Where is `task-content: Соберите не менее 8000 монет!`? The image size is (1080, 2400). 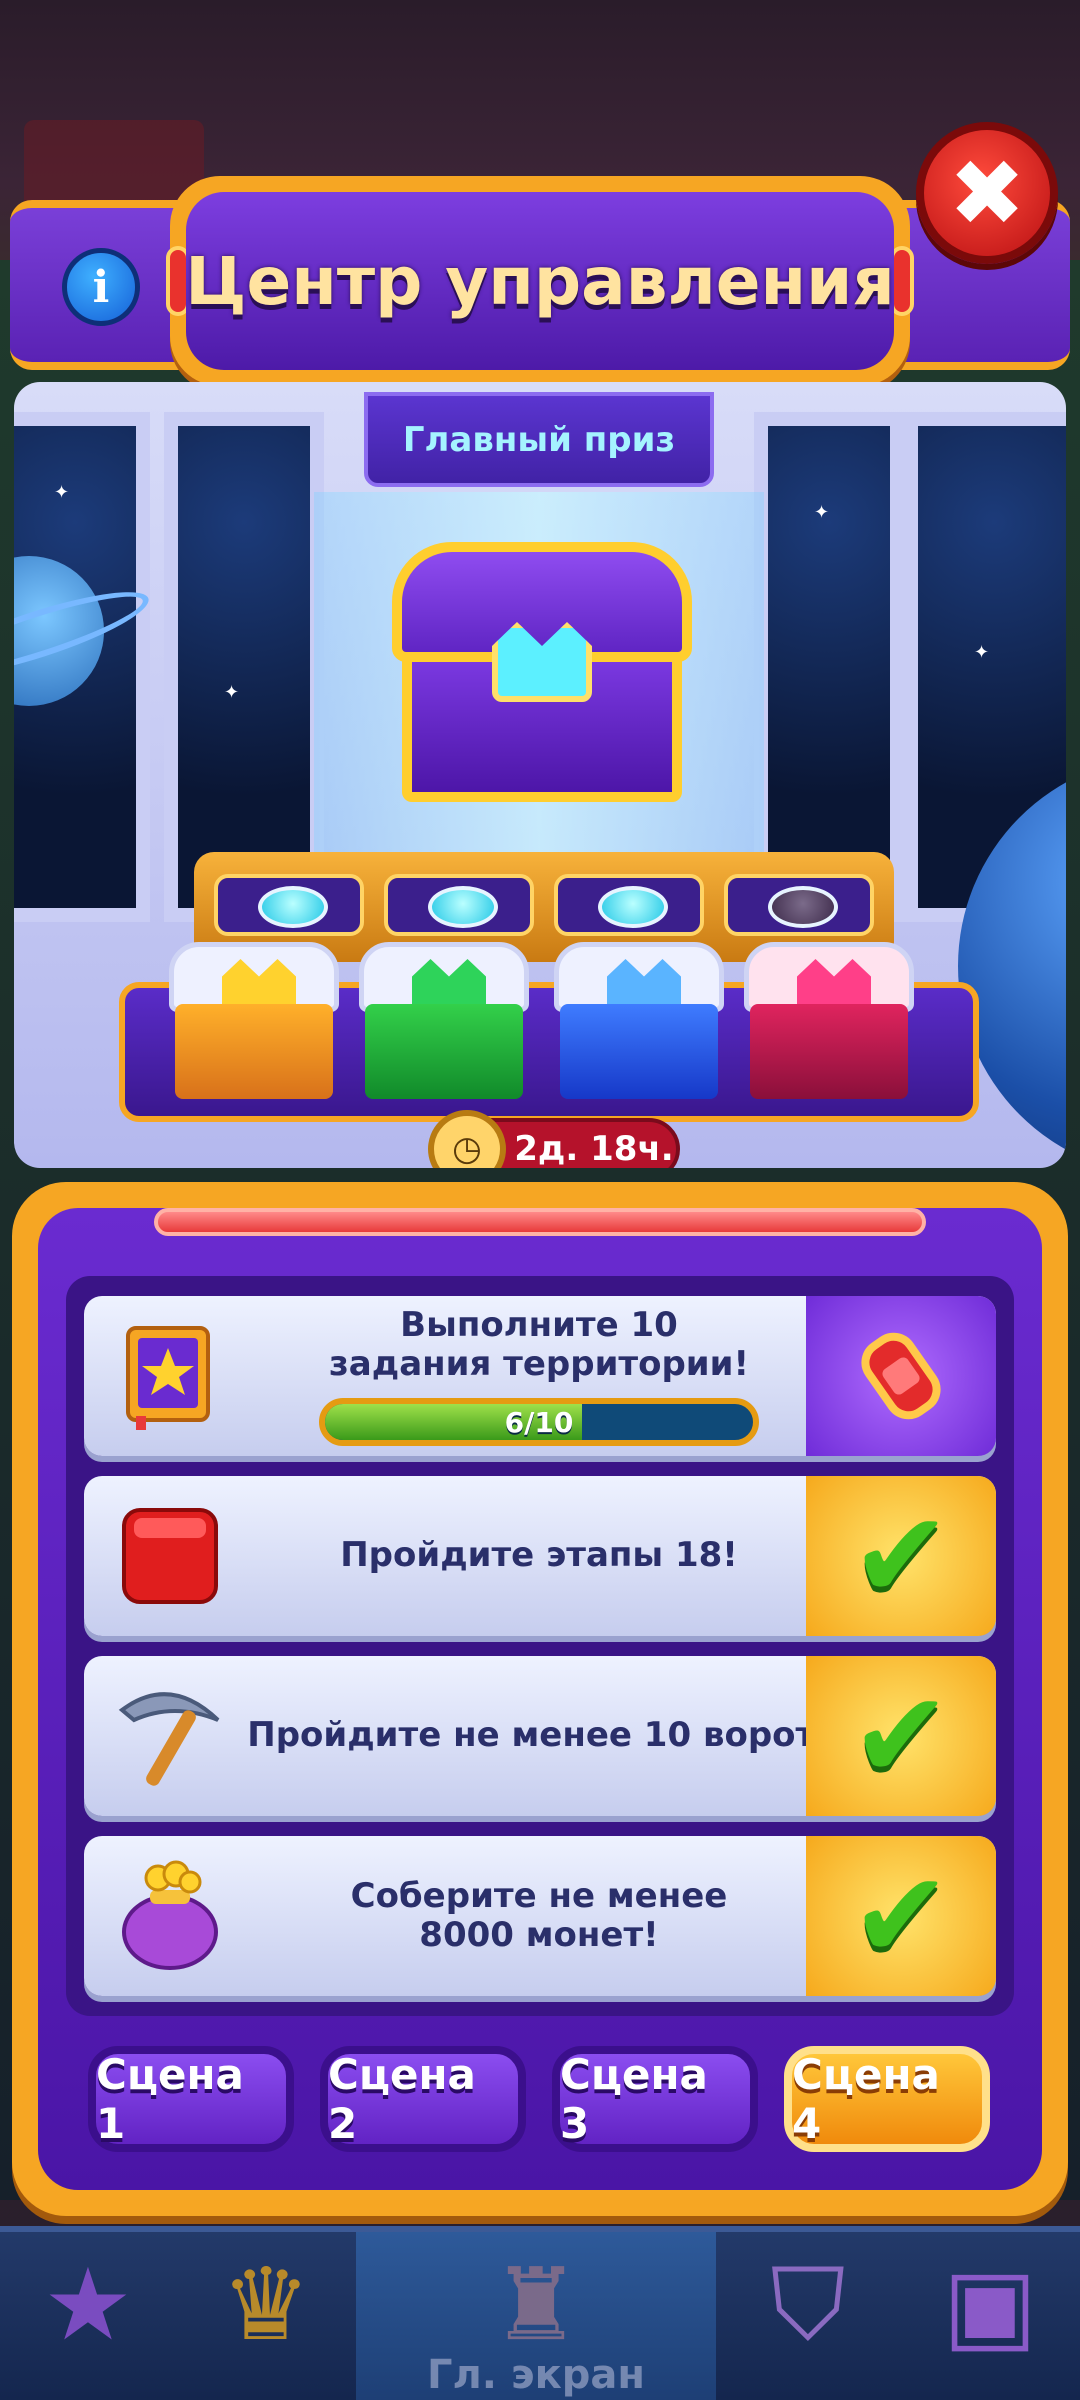 task-content: Соберите не менее 8000 монет! is located at coordinates (539, 1916).